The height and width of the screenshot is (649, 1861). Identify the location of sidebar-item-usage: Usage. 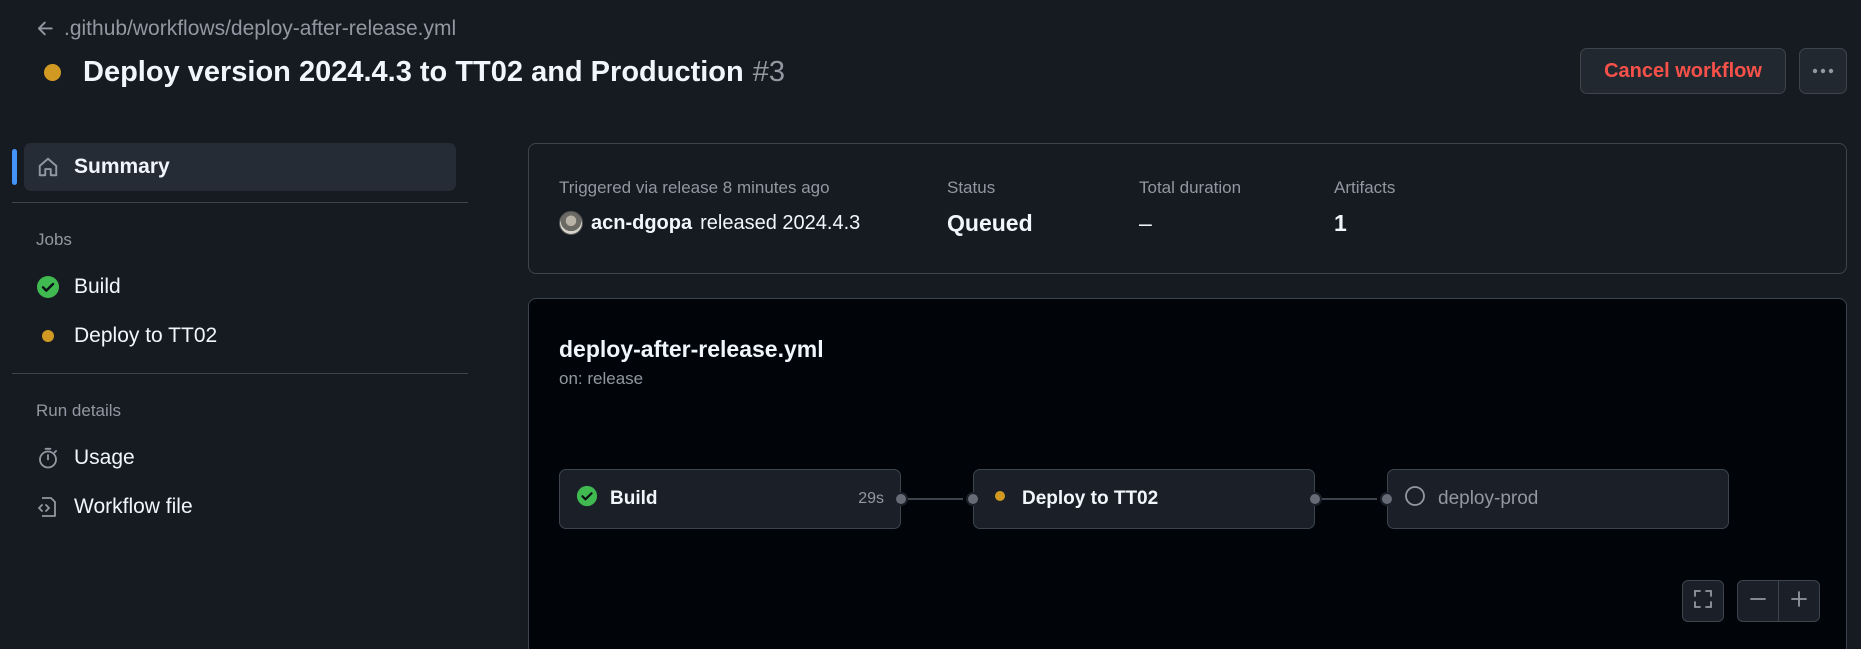
(240, 458).